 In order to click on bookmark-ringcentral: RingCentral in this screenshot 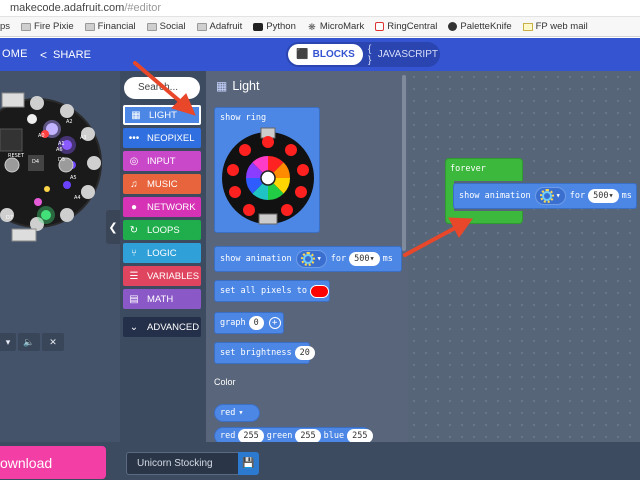, I will do `click(406, 26)`.